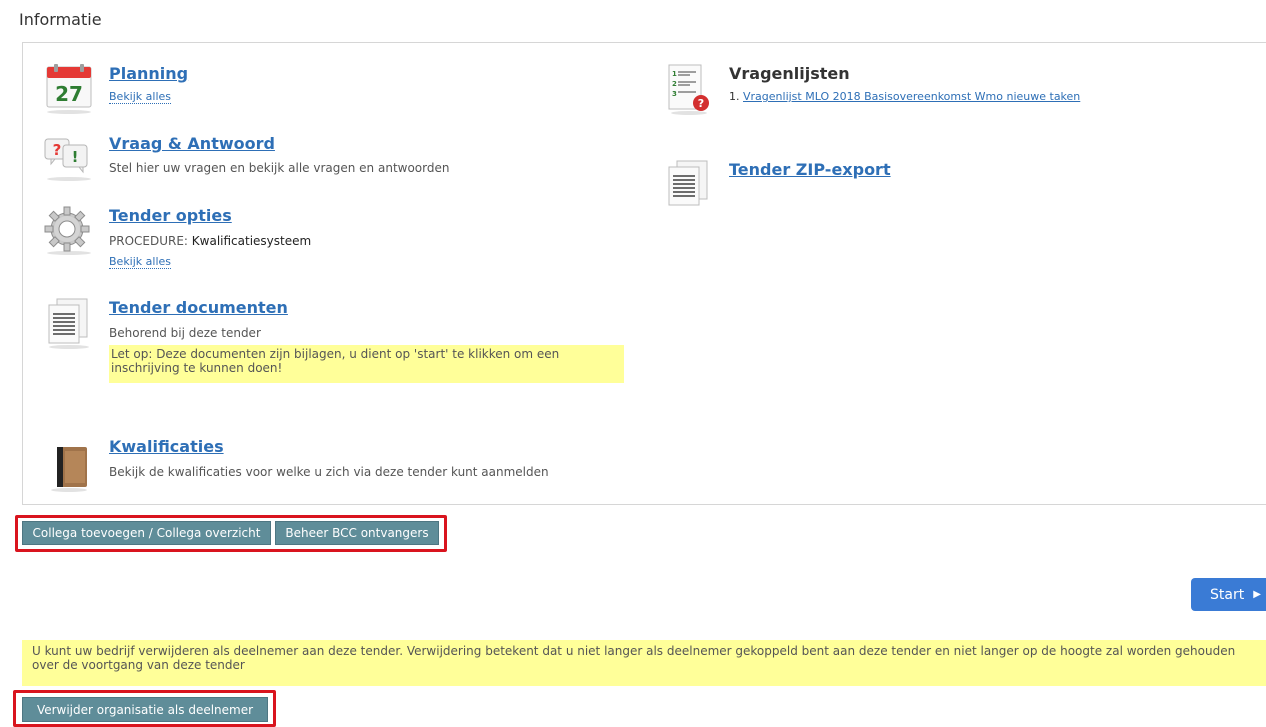 Image resolution: width=1266 pixels, height=727 pixels. Describe the element at coordinates (734, 96) in the screenshot. I see `questionnaire-number: 1.` at that location.